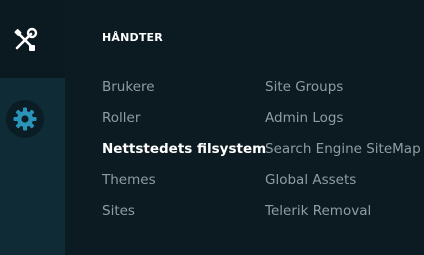  I want to click on menu-item: Site Groups, so click(304, 87).